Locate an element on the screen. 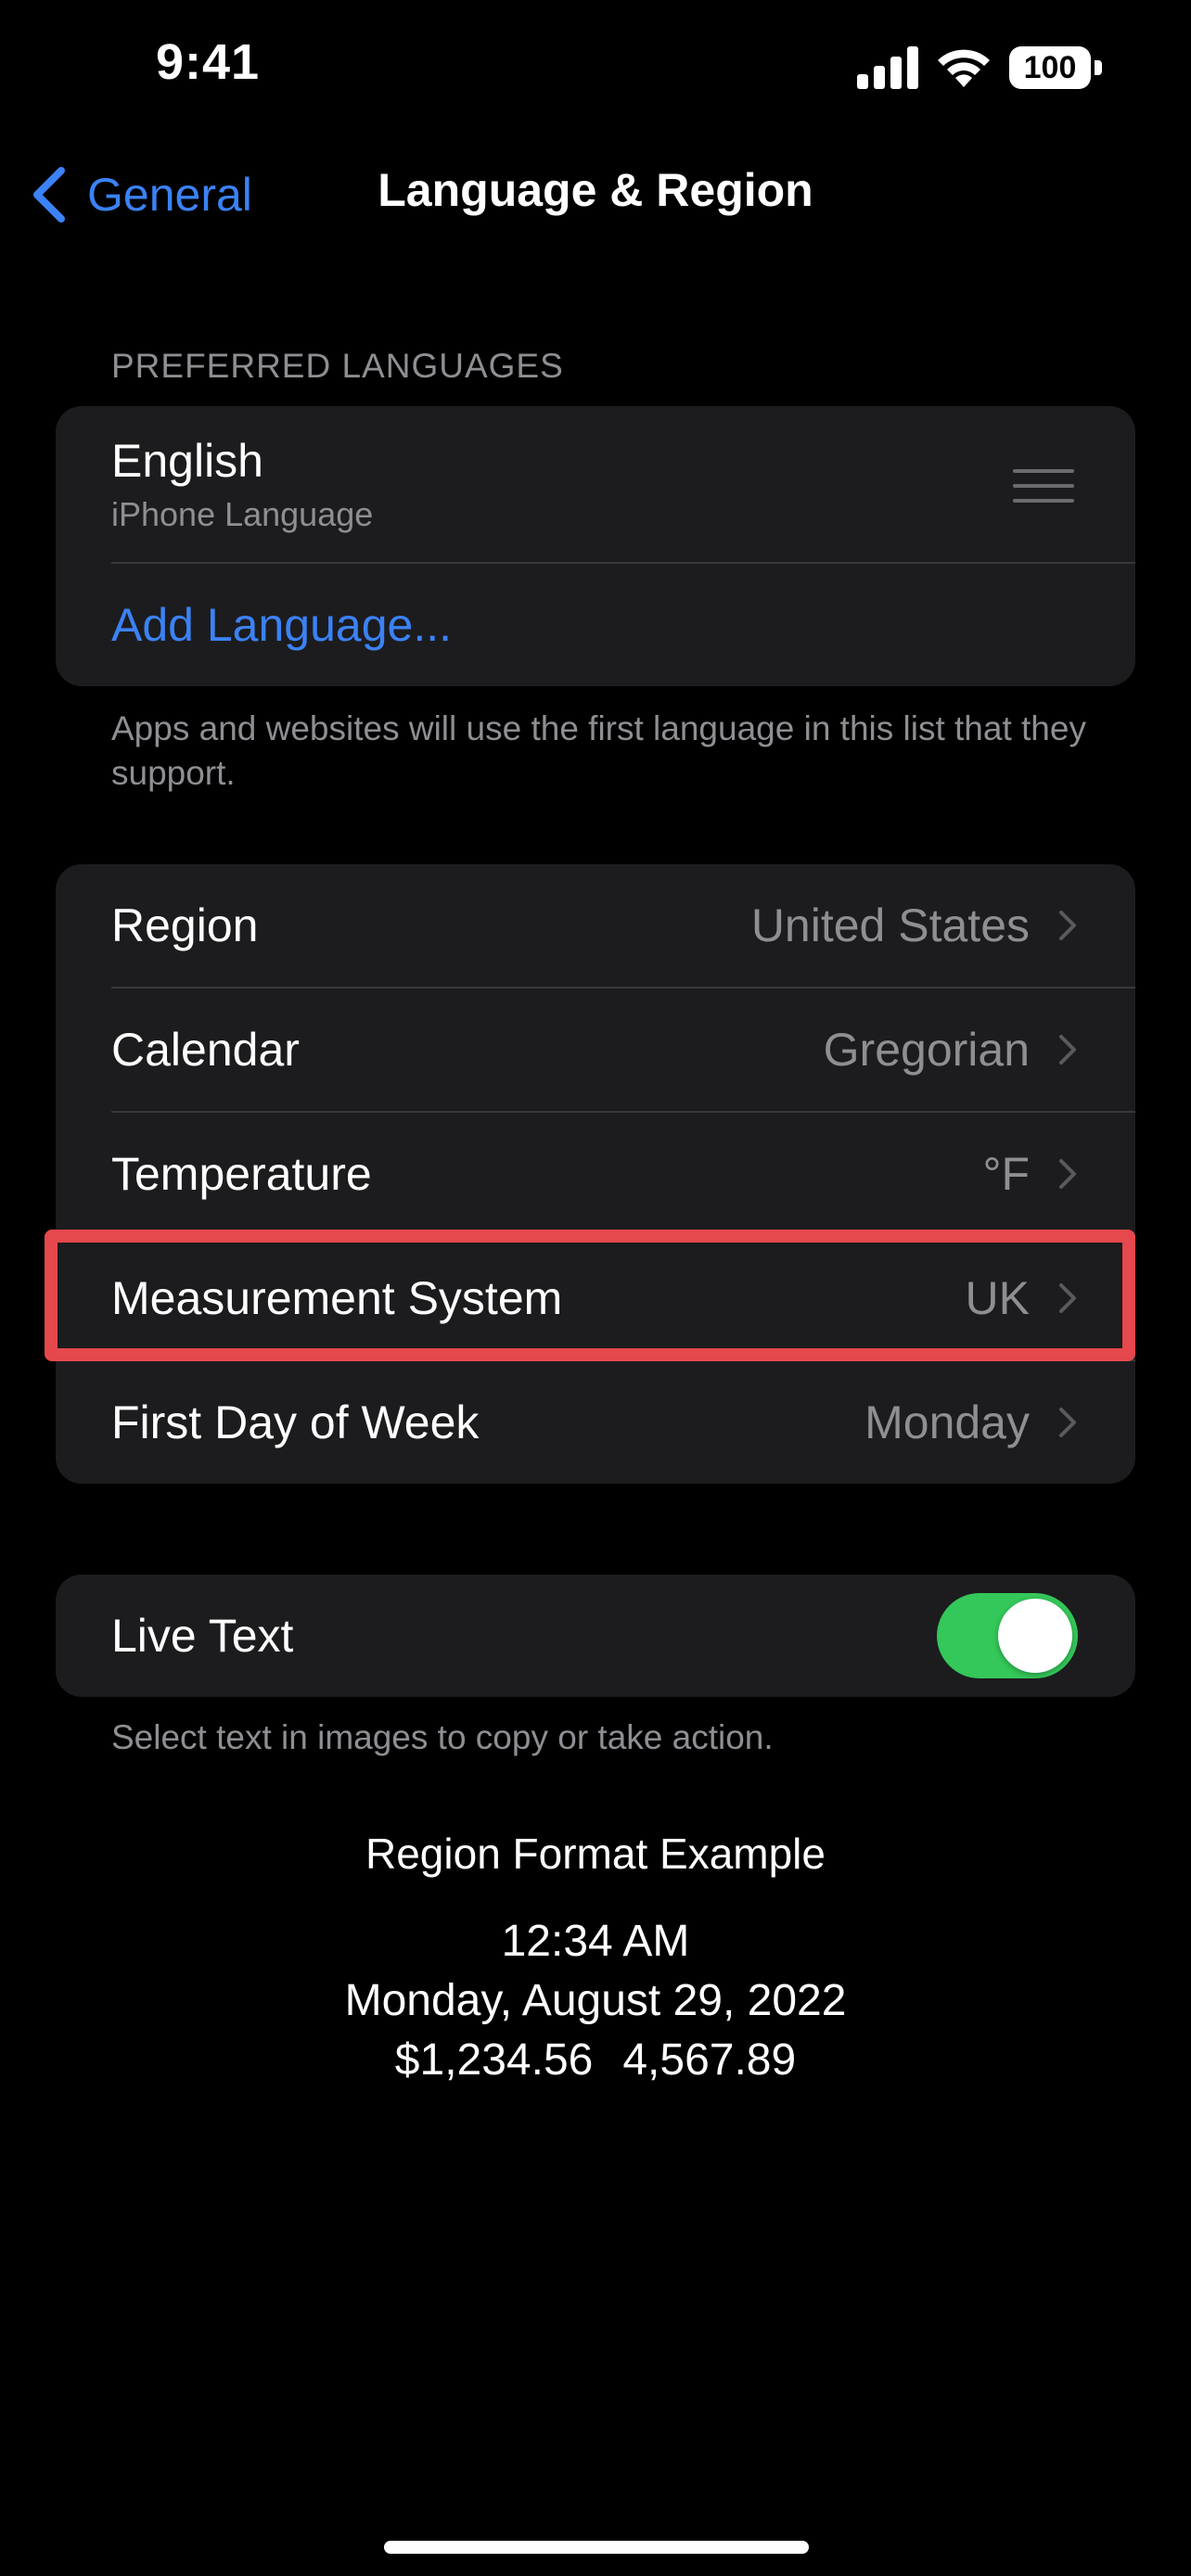 This screenshot has width=1191, height=2576. region-format-number: 4,567.89 is located at coordinates (709, 2060).